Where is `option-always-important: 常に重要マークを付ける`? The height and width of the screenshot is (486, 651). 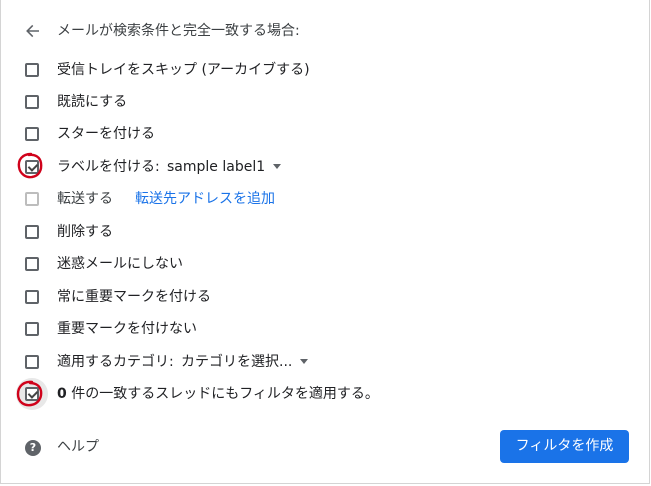 option-always-important: 常に重要マークを付ける is located at coordinates (301, 297).